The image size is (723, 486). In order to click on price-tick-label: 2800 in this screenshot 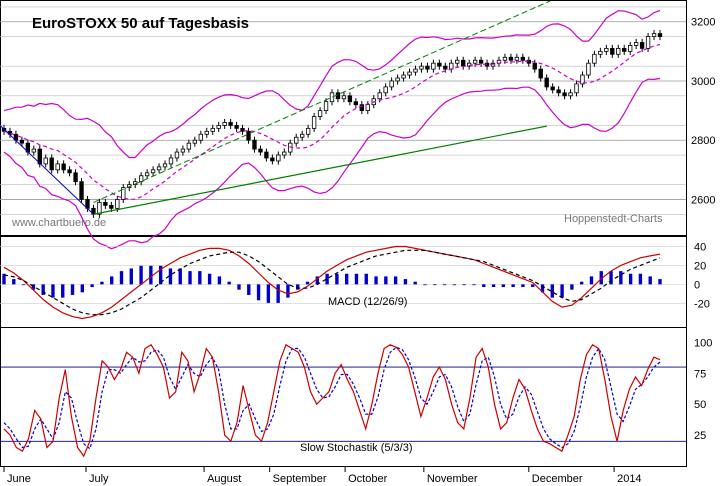, I will do `click(703, 141)`.